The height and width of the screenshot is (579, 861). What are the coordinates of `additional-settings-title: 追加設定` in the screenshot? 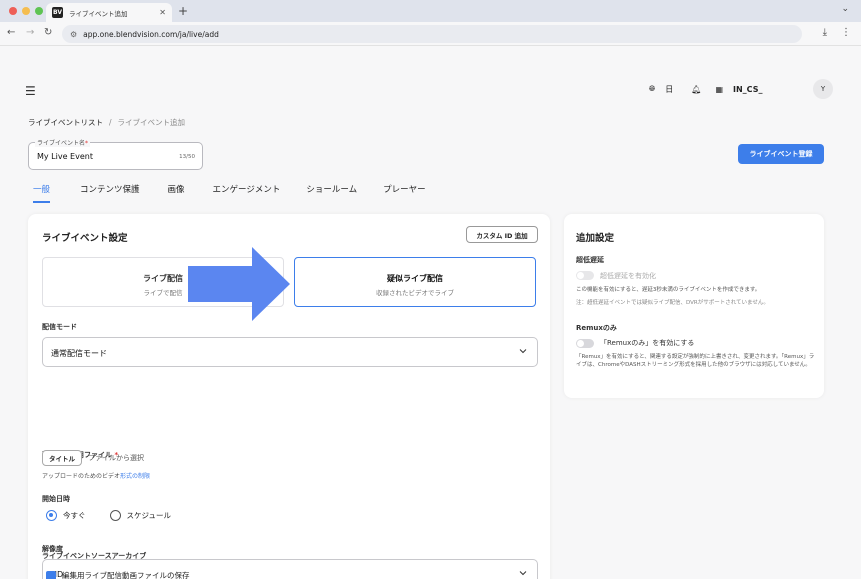 It's located at (595, 238).